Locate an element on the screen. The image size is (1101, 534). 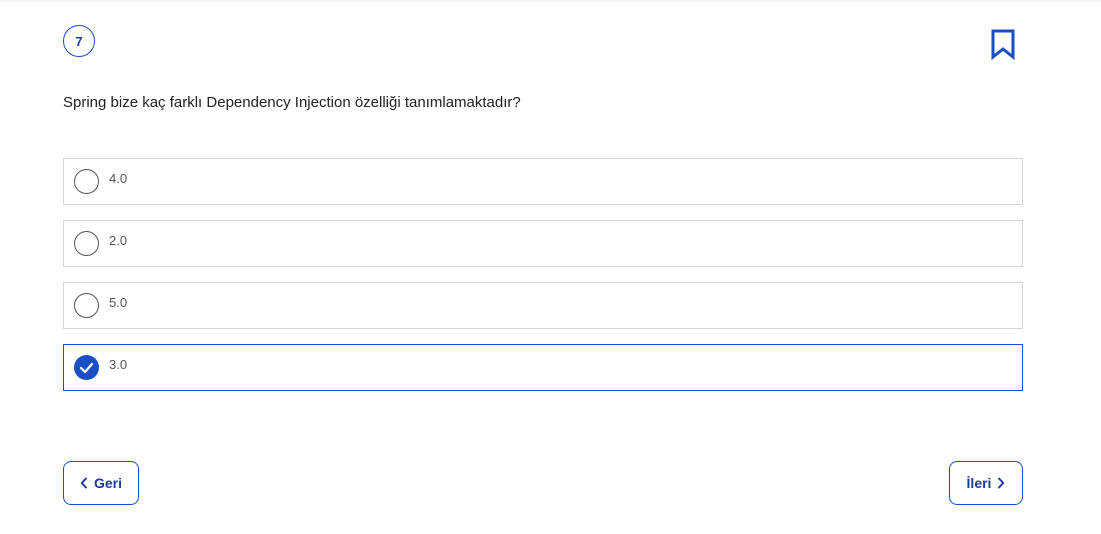
question-number-badge: 7 is located at coordinates (79, 41).